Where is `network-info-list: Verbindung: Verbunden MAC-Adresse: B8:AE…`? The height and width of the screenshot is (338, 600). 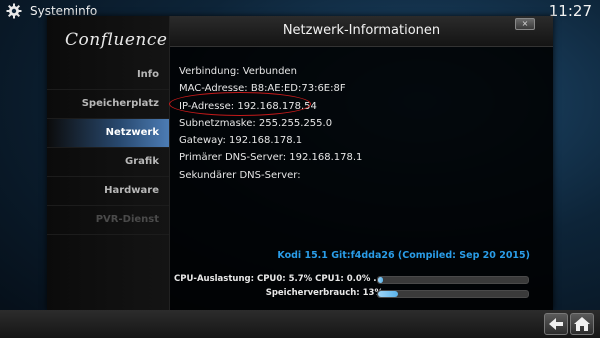 network-info-list: Verbindung: Verbunden MAC-Adresse: B8:AE… is located at coordinates (270, 123).